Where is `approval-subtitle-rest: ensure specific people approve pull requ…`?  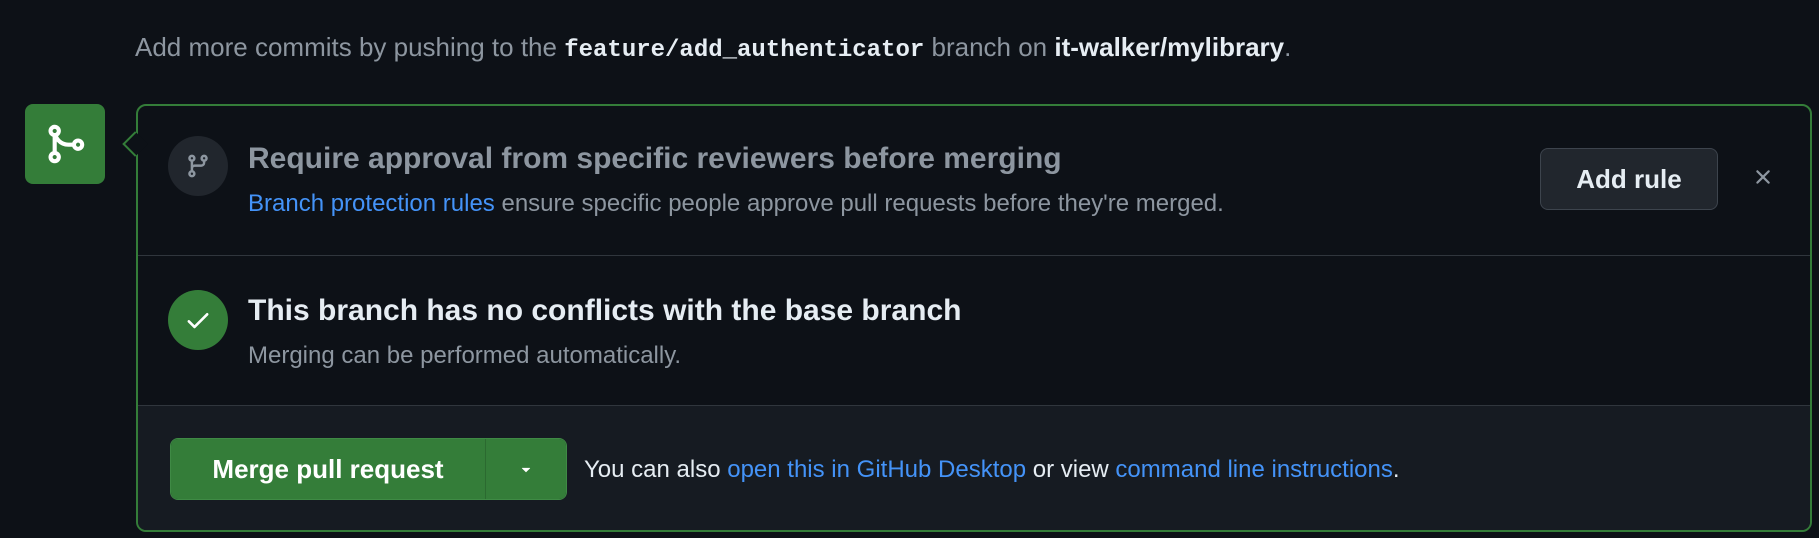
approval-subtitle-rest: ensure specific people approve pull requ… is located at coordinates (859, 203).